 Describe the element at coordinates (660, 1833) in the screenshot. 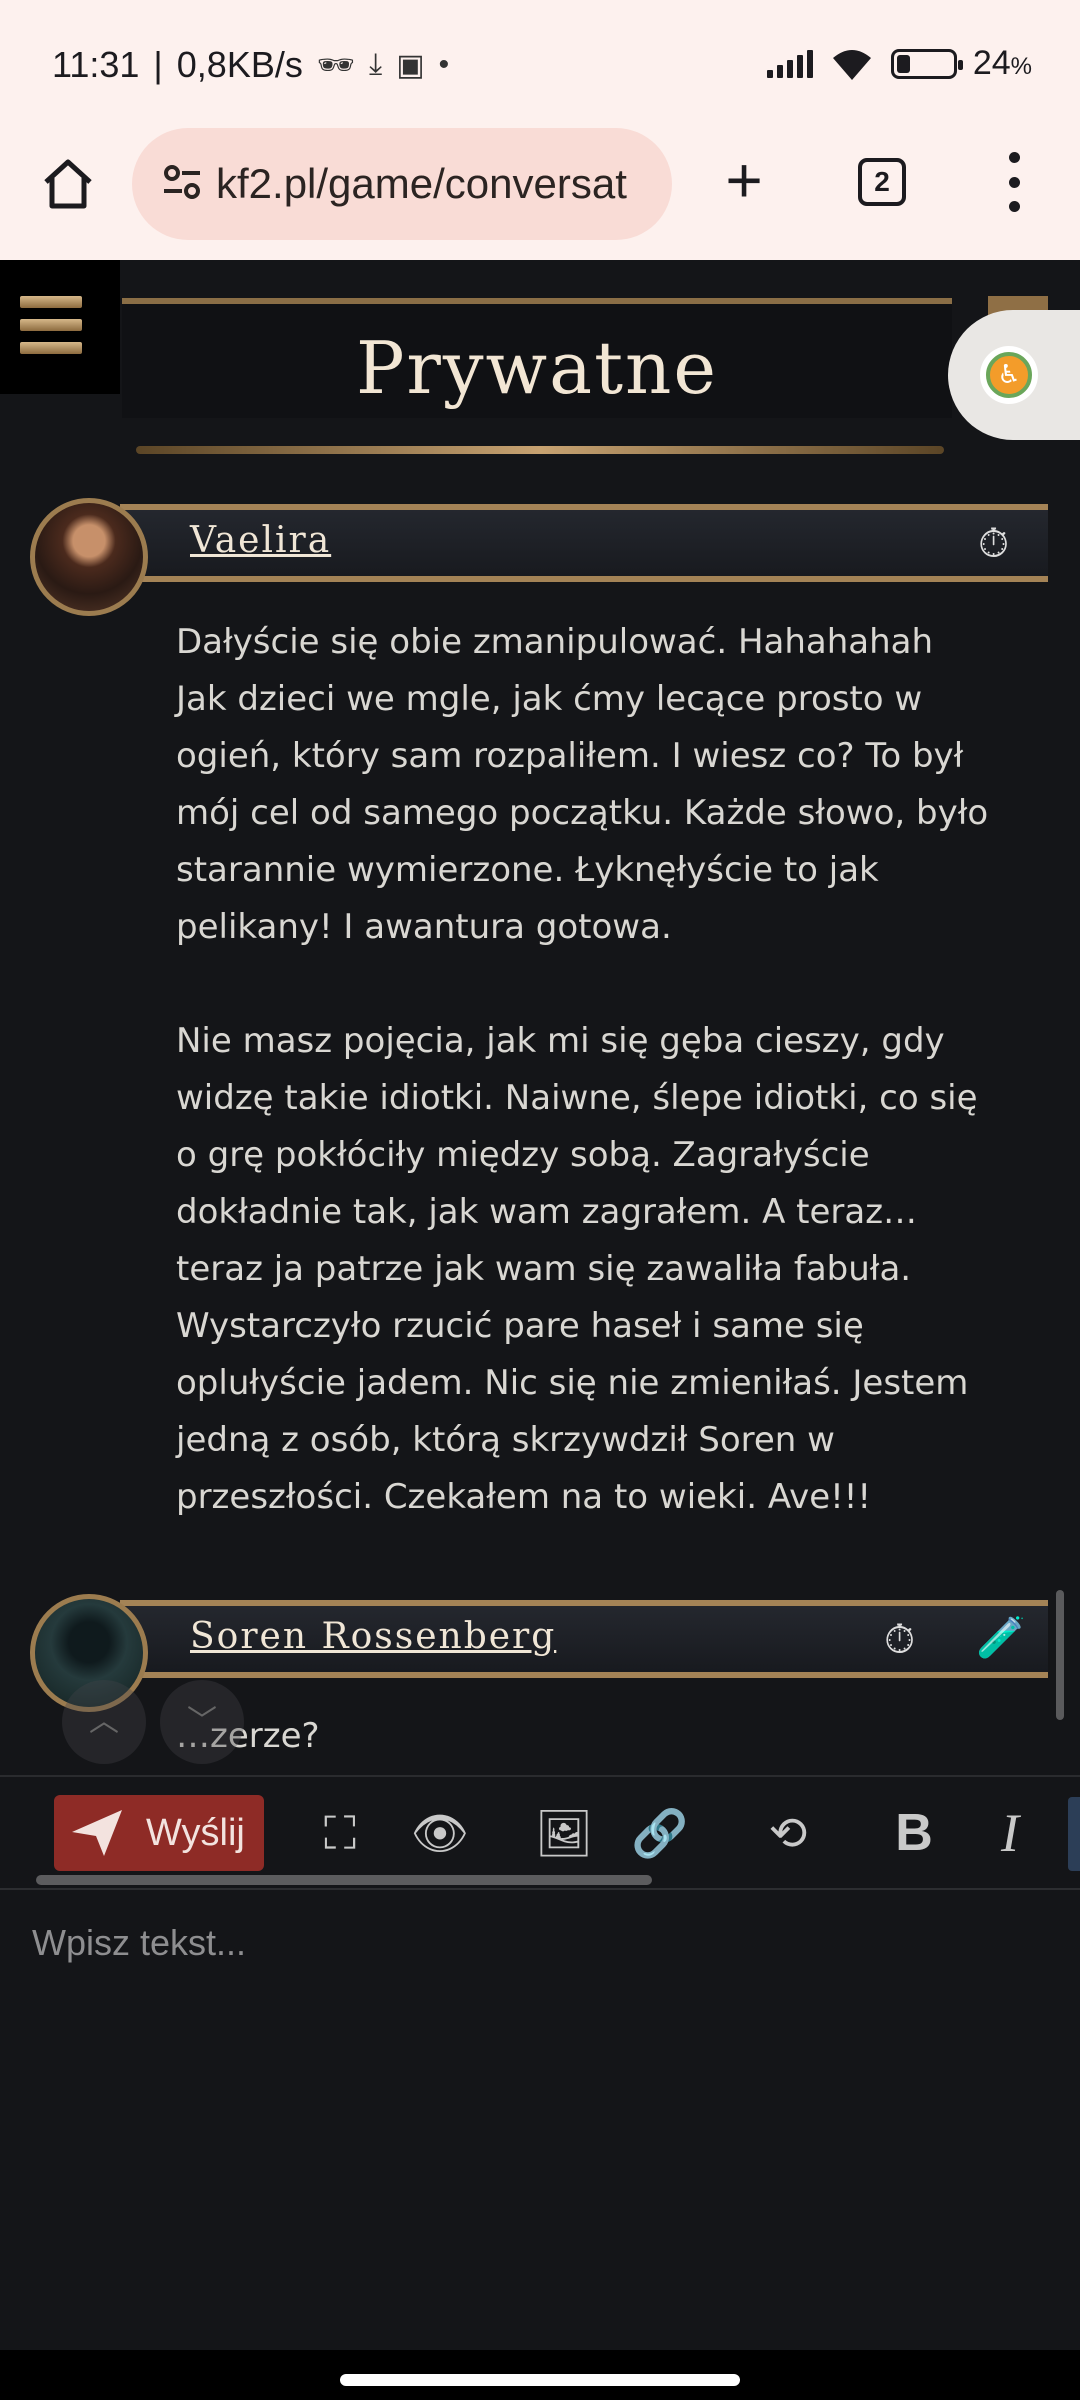

I see `link-icon: 🔗` at that location.